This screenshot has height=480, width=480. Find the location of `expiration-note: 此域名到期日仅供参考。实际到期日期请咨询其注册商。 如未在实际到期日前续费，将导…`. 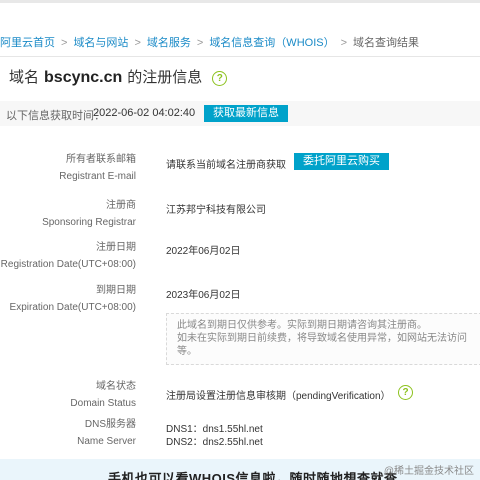

expiration-note: 此域名到期日仅供参考。实际到期日期请咨询其注册商。 如未在实际到期日前续费，将导… is located at coordinates (323, 339).